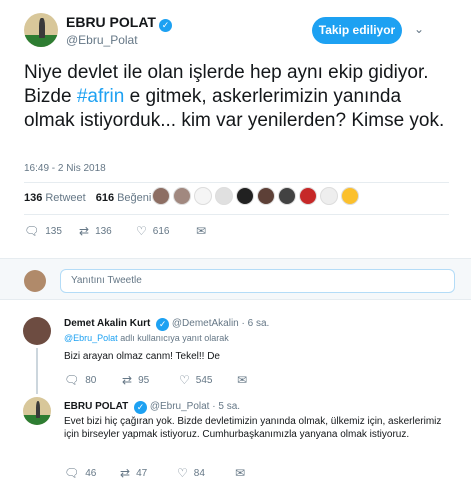 The image size is (471, 500). I want to click on reply-count: 80, so click(91, 380).